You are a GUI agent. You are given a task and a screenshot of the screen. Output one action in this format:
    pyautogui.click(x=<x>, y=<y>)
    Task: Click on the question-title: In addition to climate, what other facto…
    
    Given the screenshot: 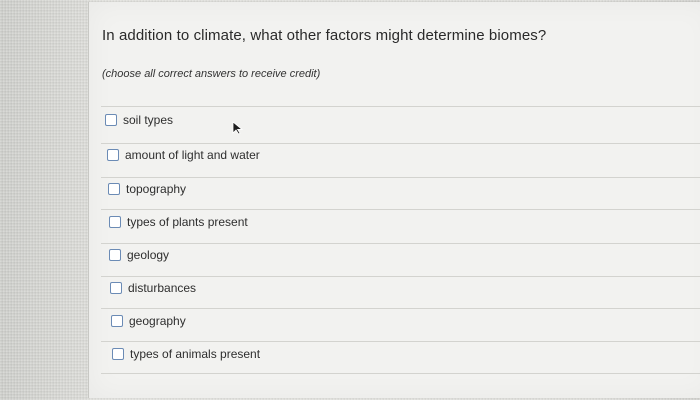 What is the action you would take?
    pyautogui.click(x=324, y=35)
    